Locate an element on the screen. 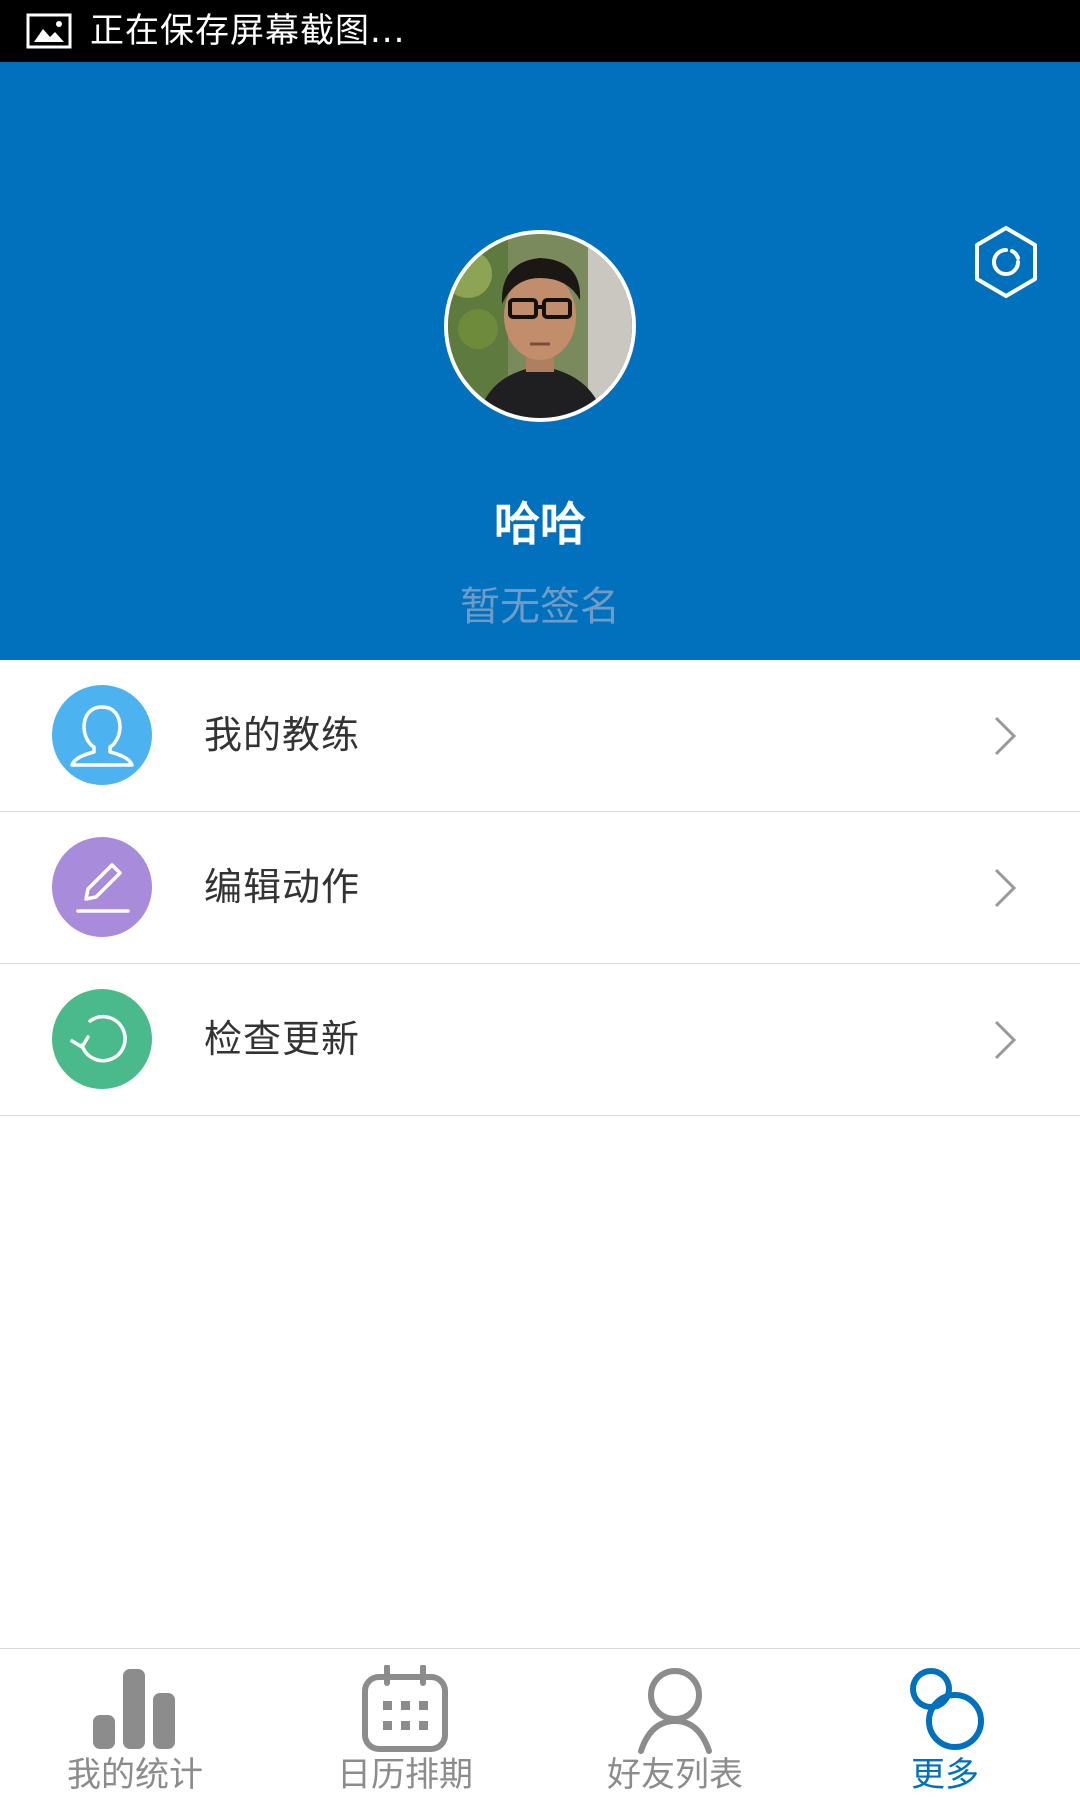 Image resolution: width=1080 pixels, height=1801 pixels. gear-icon is located at coordinates (1006, 262).